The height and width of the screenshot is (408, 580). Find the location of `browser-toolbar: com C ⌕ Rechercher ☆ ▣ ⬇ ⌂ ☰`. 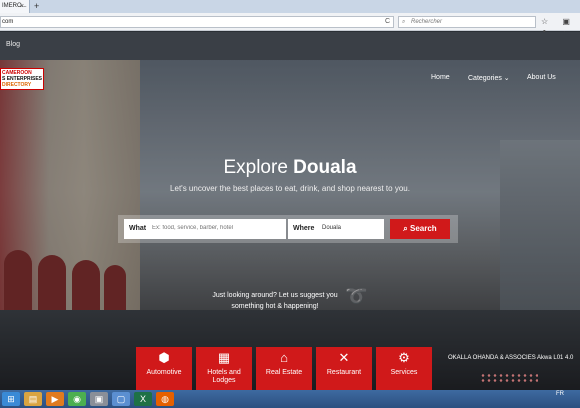

browser-toolbar: com C ⌕ Rechercher ☆ ▣ ⬇ ⌂ ☰ is located at coordinates (290, 31).